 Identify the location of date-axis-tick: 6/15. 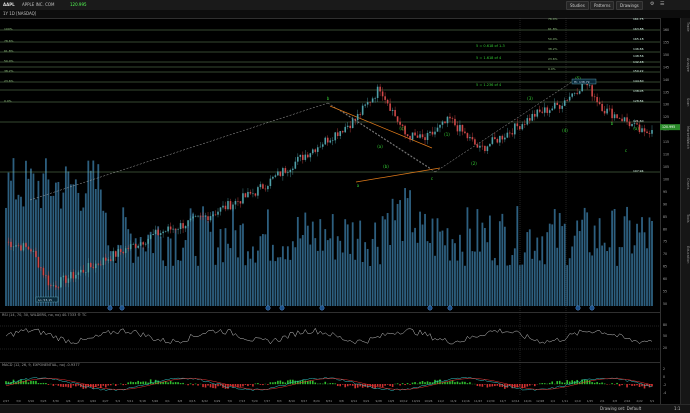
(192, 401).